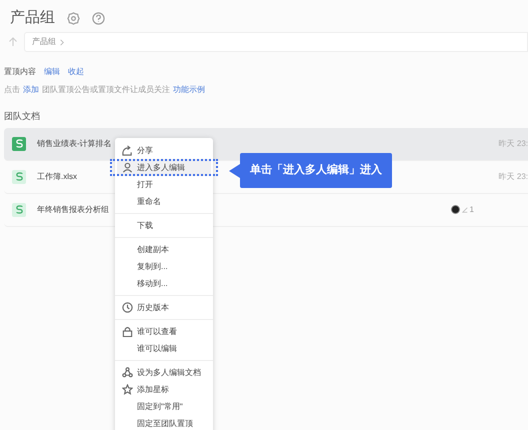 The width and height of the screenshot is (528, 430). I want to click on menu-item: 分享, so click(164, 150).